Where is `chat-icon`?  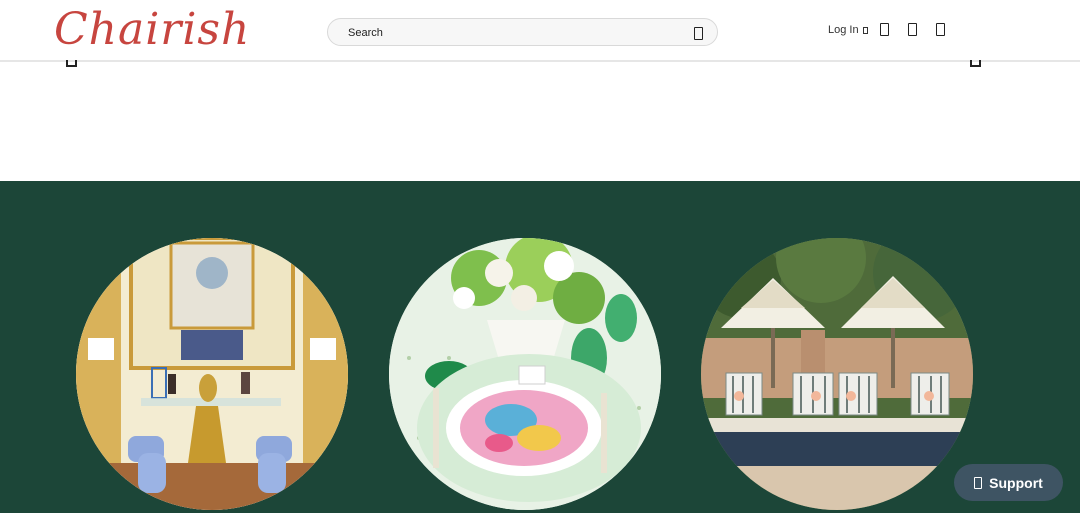
chat-icon is located at coordinates (978, 482).